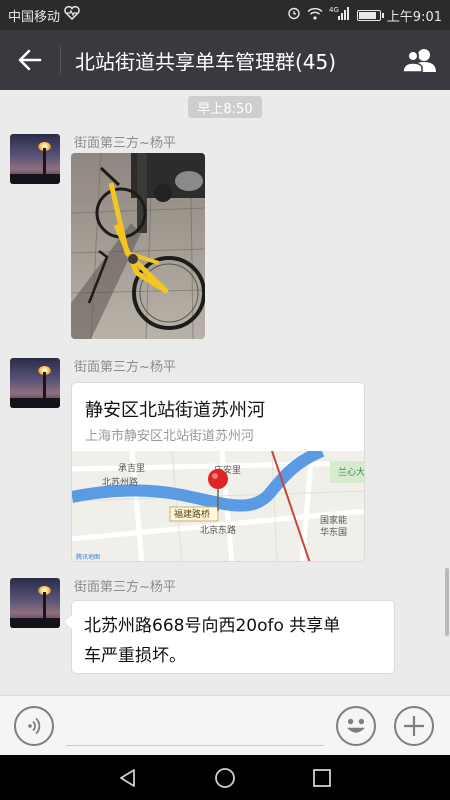 The width and height of the screenshot is (450, 800). What do you see at coordinates (334, 10) in the screenshot?
I see `network-type-label: 4G` at bounding box center [334, 10].